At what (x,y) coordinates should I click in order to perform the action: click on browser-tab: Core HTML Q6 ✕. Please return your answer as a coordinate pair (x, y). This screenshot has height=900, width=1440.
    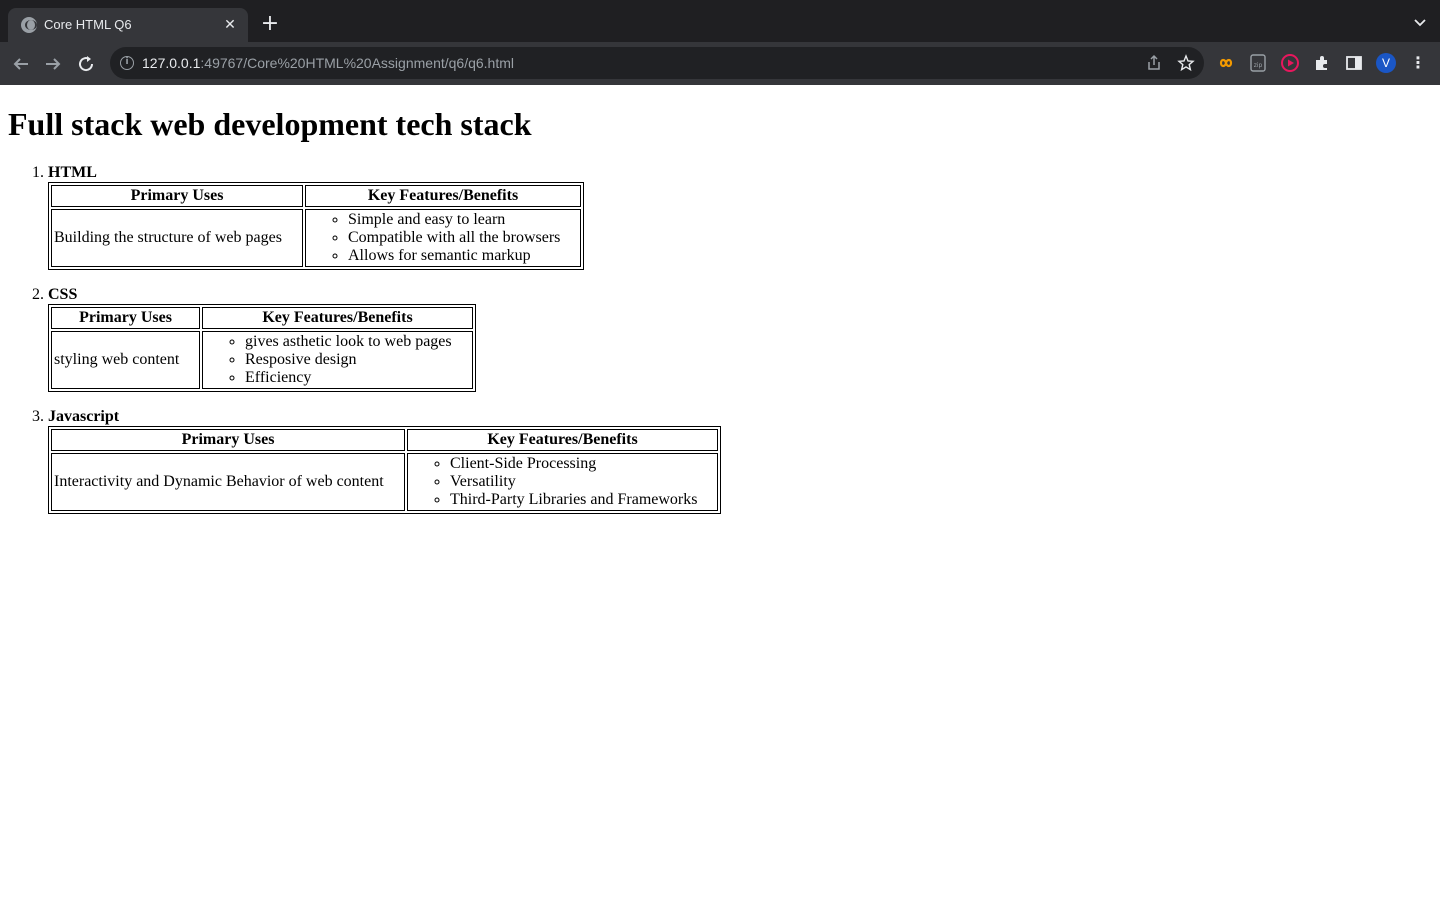
    Looking at the image, I should click on (128, 25).